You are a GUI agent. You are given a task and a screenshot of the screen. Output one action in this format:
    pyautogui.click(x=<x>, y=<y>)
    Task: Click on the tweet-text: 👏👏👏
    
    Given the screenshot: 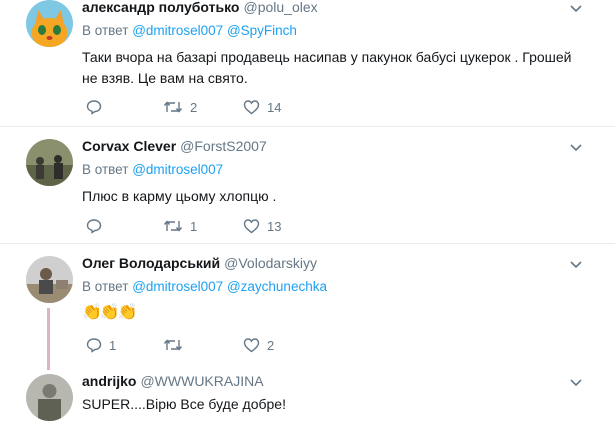 What is the action you would take?
    pyautogui.click(x=334, y=312)
    